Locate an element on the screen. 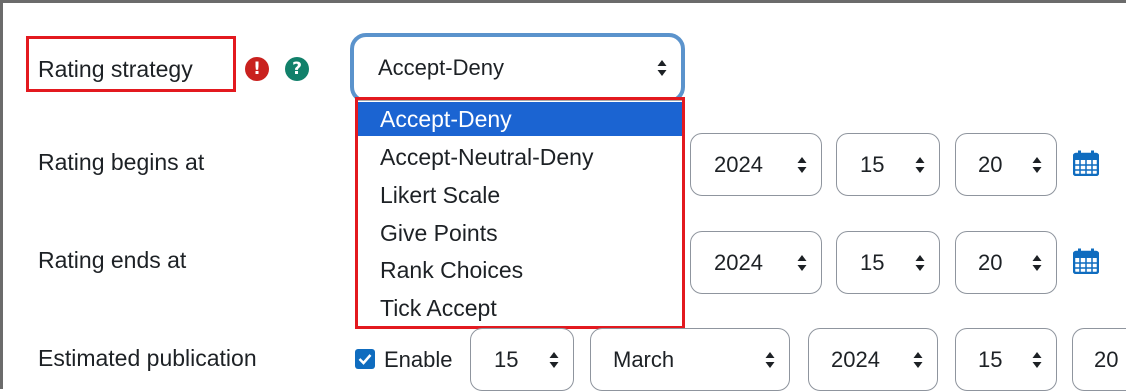 The image size is (1126, 391). rating-begins-label: Rating begins at is located at coordinates (121, 162).